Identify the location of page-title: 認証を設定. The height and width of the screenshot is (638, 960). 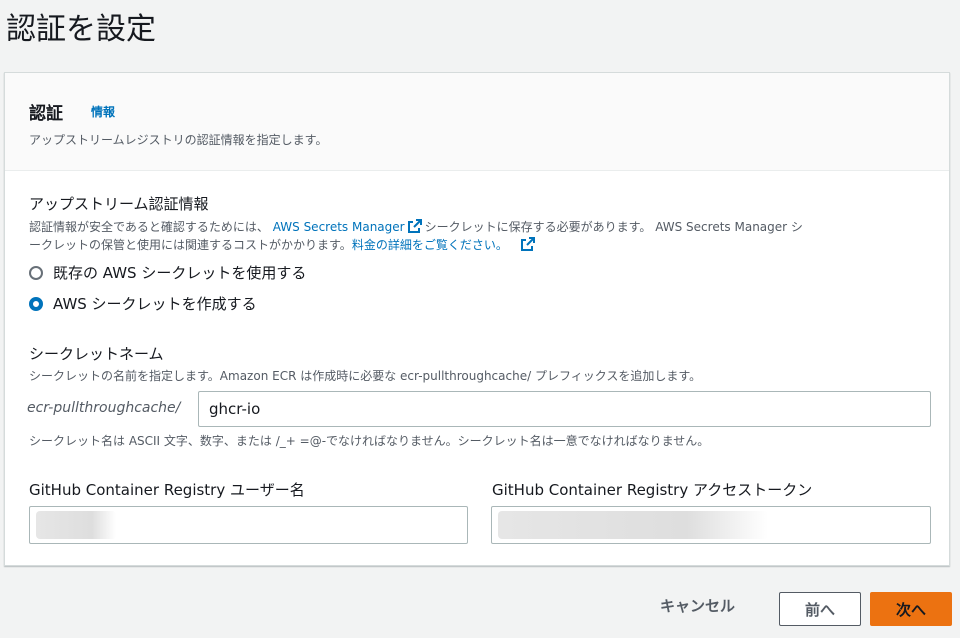
(81, 29).